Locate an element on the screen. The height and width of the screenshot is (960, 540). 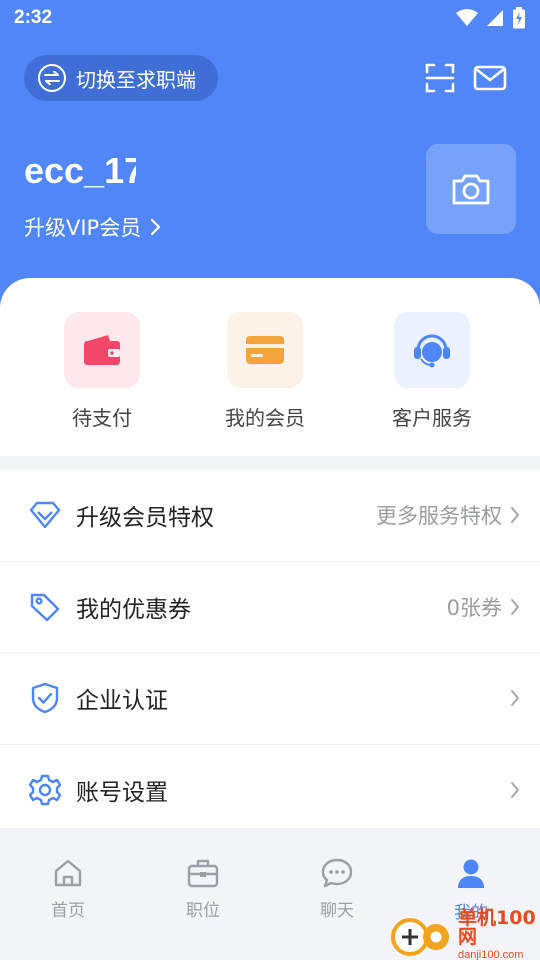
scan-icon is located at coordinates (440, 78).